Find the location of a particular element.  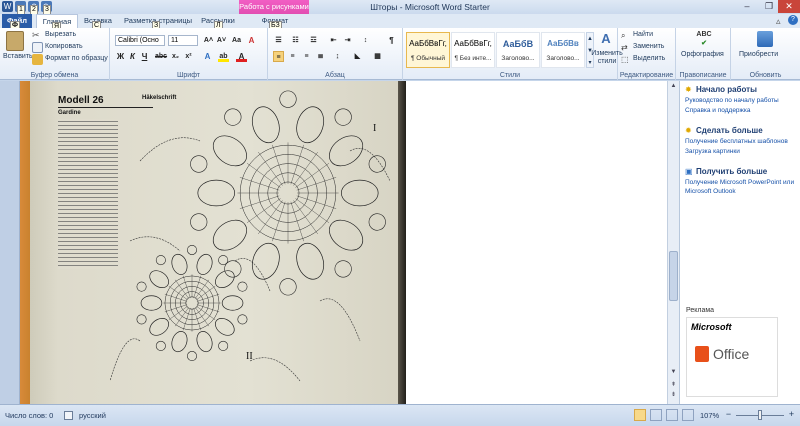

text-effects-icon: A is located at coordinates (207, 56).